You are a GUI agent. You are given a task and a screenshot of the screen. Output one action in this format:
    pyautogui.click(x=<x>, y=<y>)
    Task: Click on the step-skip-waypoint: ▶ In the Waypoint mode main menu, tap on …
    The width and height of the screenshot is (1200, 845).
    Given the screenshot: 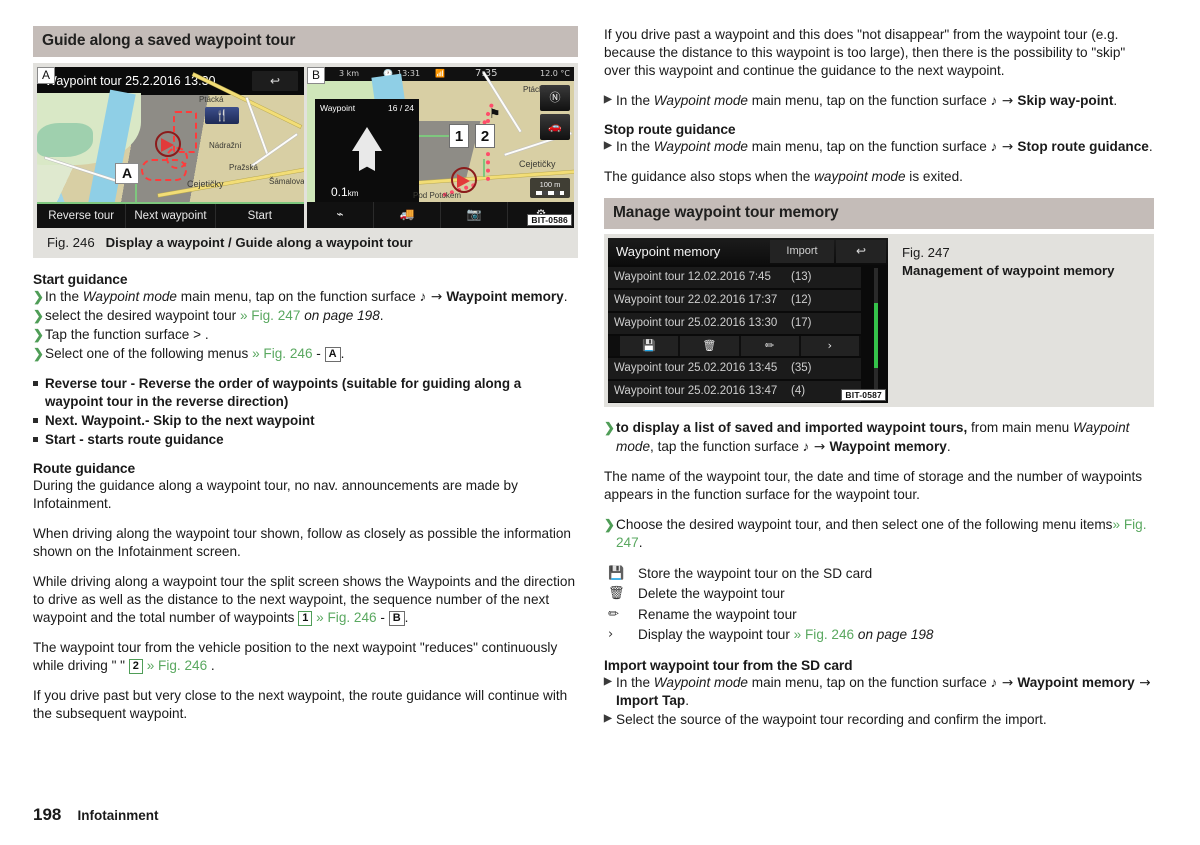 What is the action you would take?
    pyautogui.click(x=879, y=101)
    